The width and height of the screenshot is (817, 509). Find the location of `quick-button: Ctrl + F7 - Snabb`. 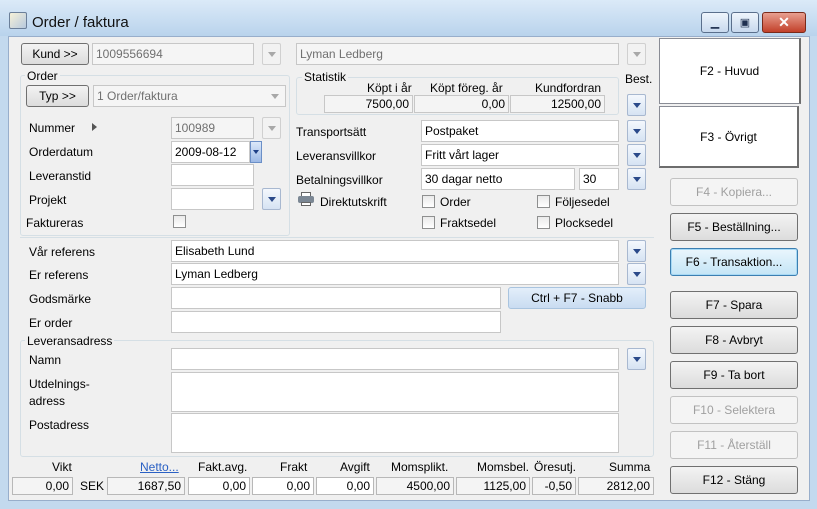

quick-button: Ctrl + F7 - Snabb is located at coordinates (577, 298).